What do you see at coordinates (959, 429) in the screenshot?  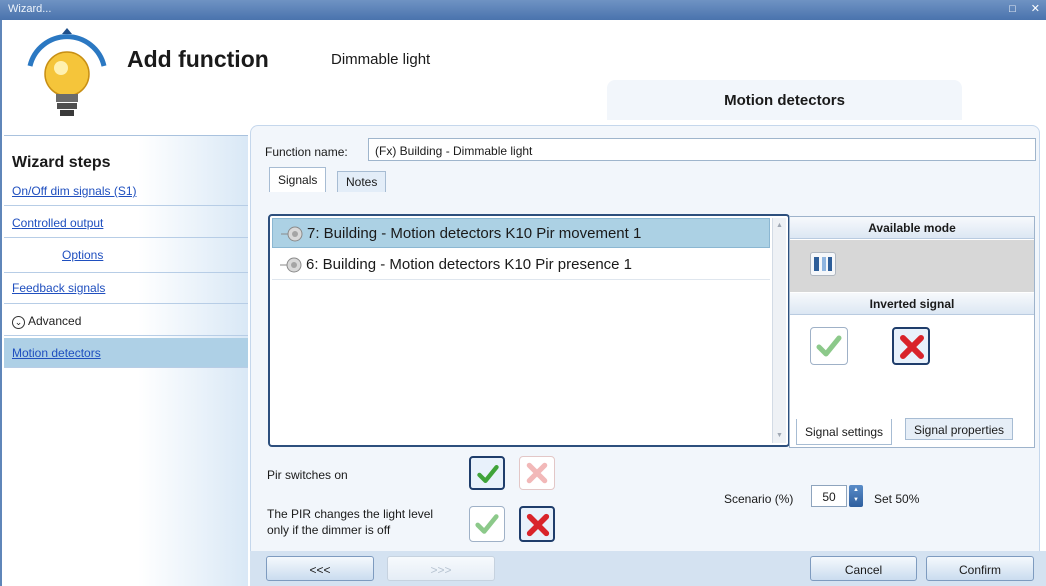 I see `tab-signal-properties: Signal properties` at bounding box center [959, 429].